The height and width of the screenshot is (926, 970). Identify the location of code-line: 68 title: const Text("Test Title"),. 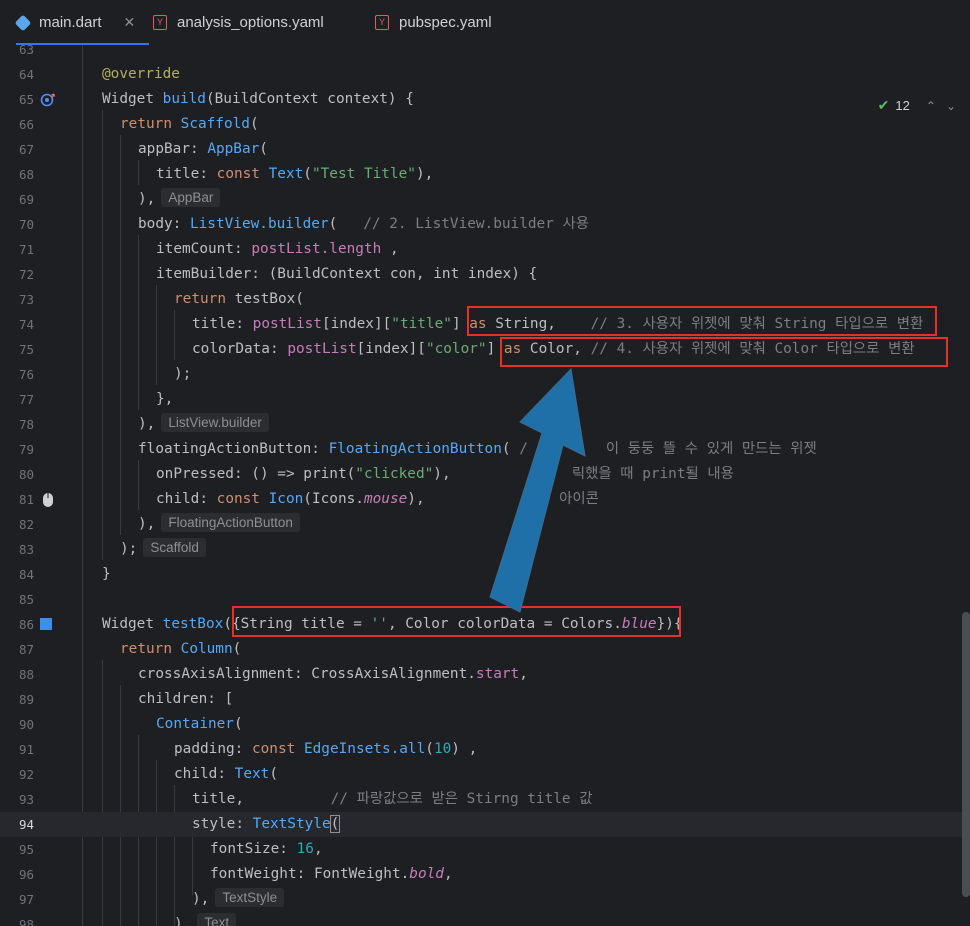
(481, 174).